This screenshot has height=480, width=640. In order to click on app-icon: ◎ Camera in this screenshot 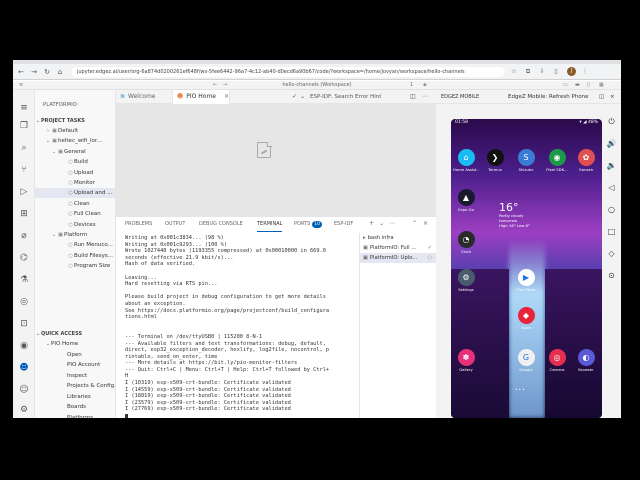, I will do `click(557, 360)`.